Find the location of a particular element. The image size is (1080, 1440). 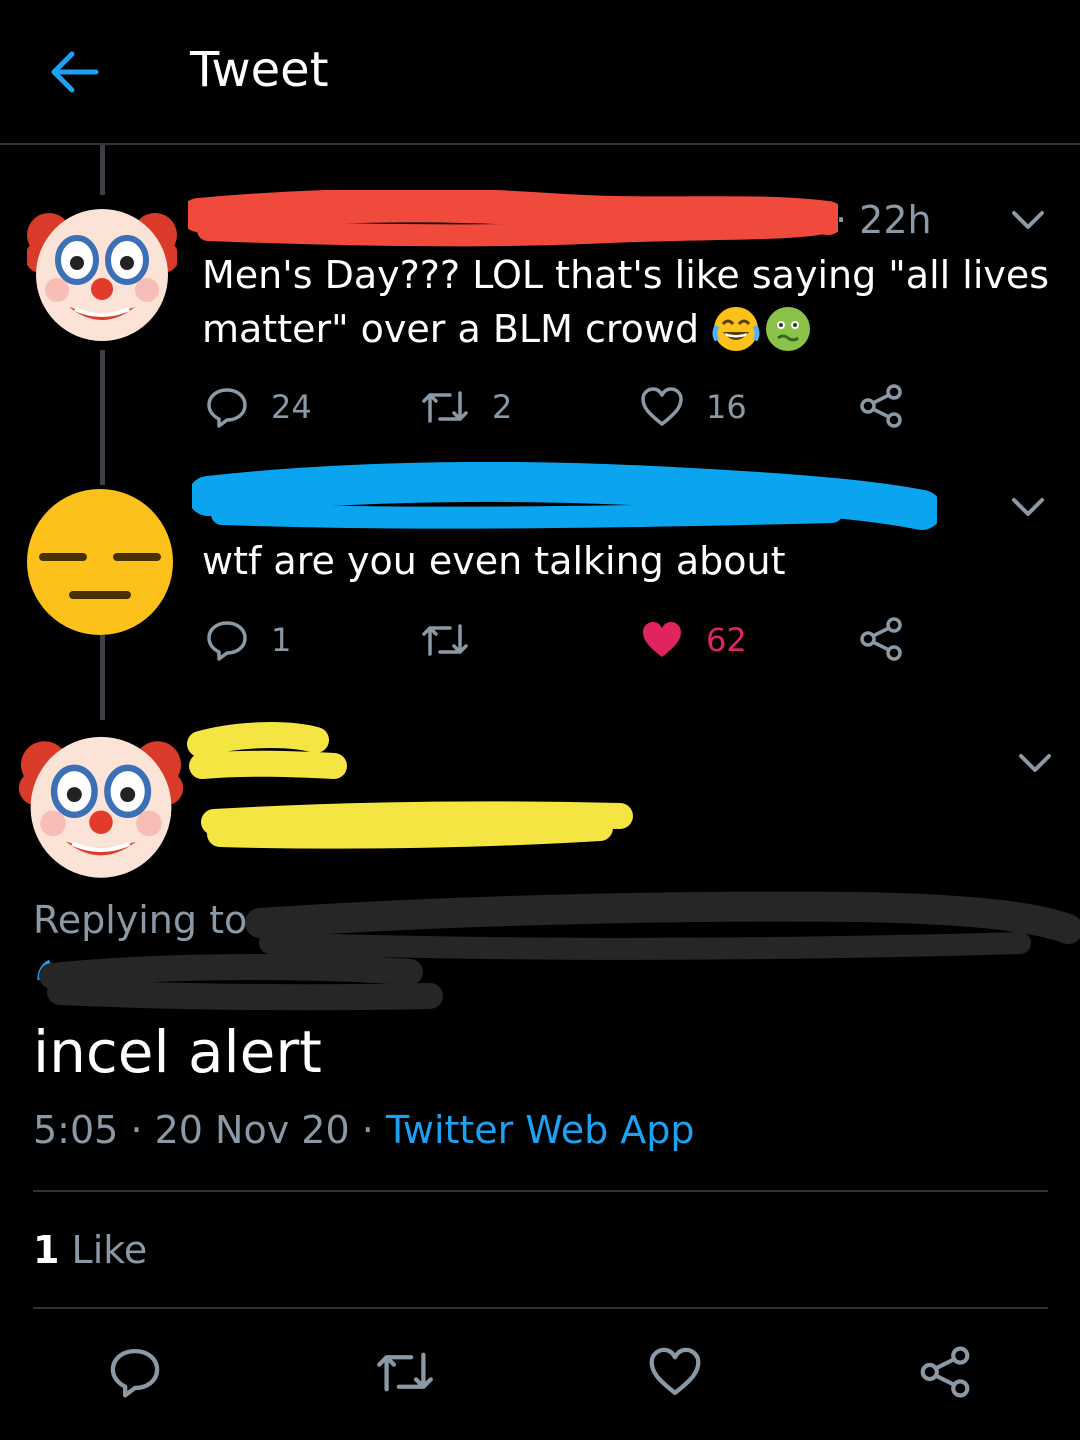

redacted-mentions-line2 is located at coordinates (240, 982).